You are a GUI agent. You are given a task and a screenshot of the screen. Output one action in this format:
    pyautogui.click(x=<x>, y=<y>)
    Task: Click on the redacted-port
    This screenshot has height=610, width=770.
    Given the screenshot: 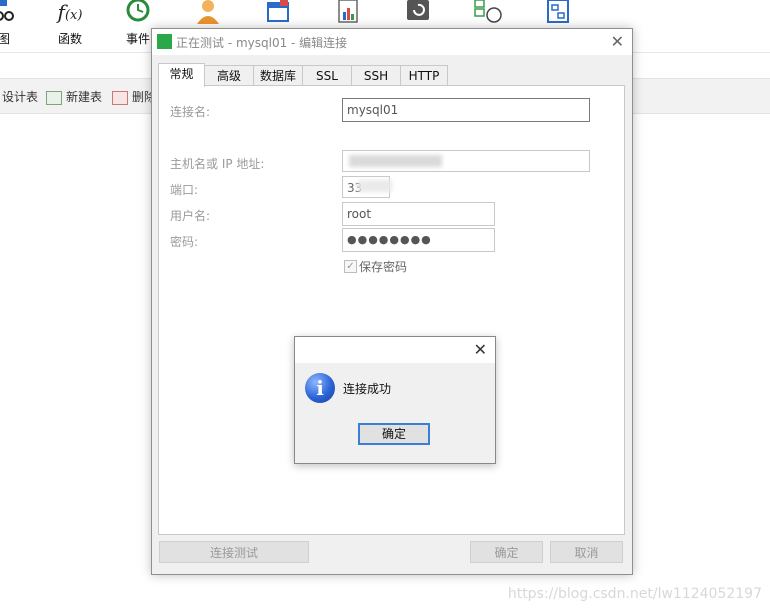 What is the action you would take?
    pyautogui.click(x=375, y=186)
    